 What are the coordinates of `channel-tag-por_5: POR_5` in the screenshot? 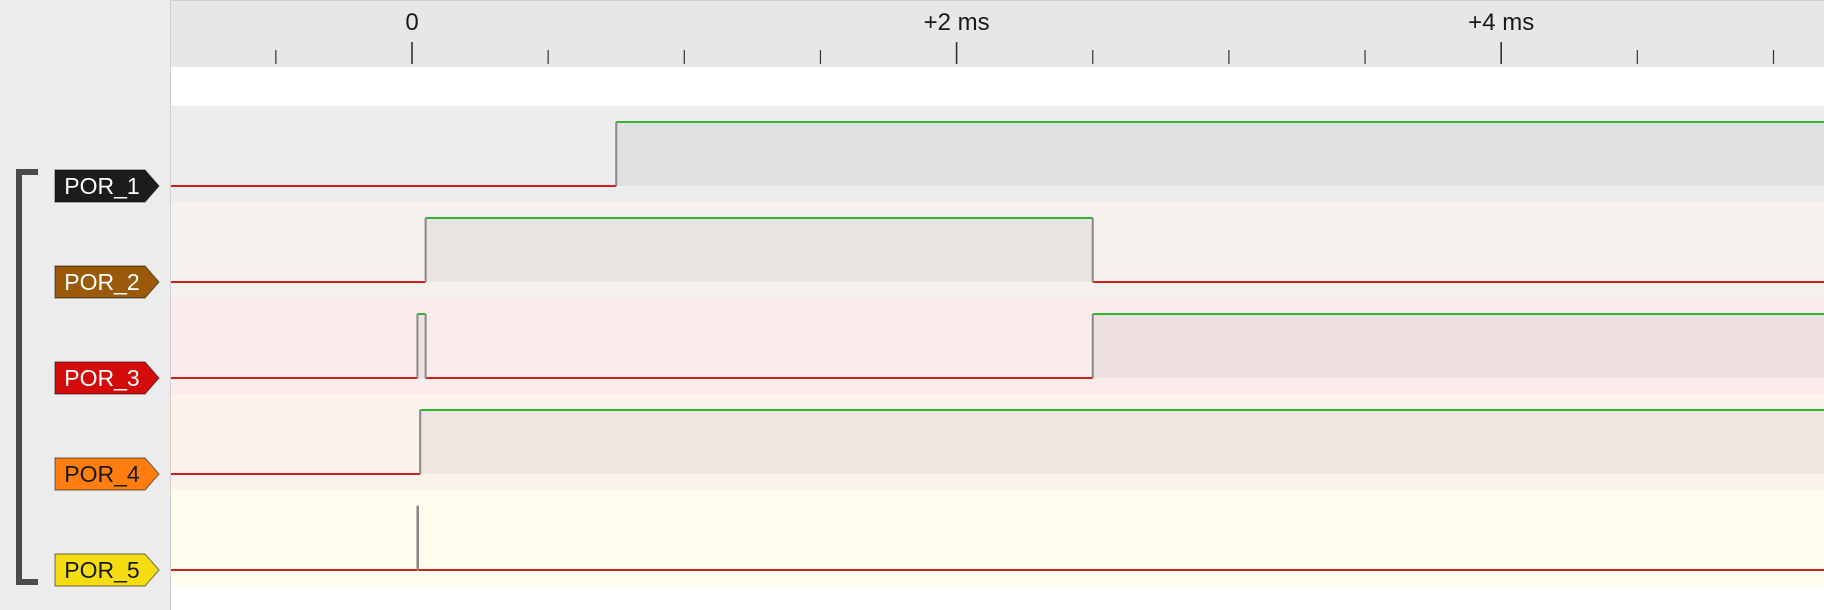 It's located at (107, 570).